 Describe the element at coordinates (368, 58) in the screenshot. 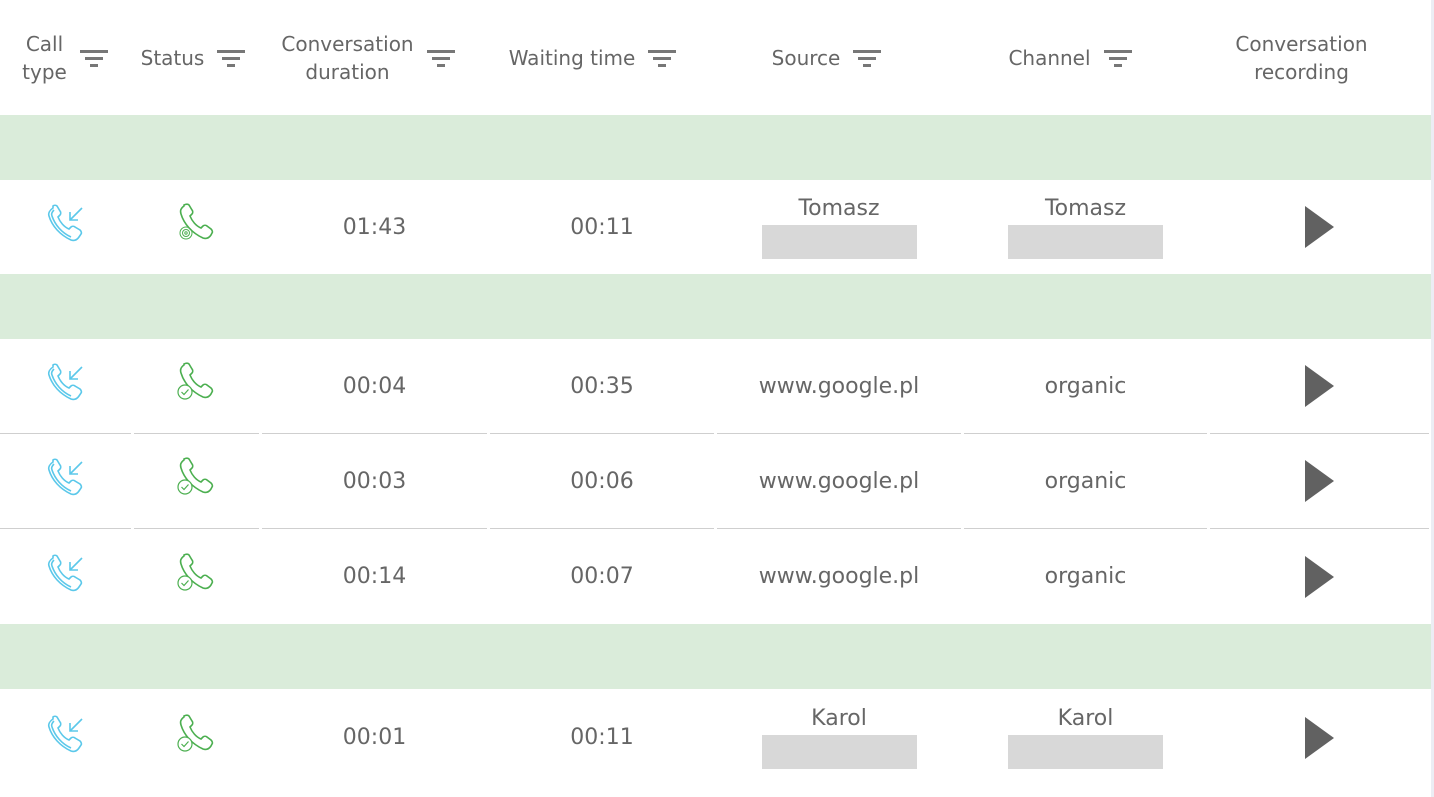

I see `header-conversation-duration: Conversation duration` at that location.